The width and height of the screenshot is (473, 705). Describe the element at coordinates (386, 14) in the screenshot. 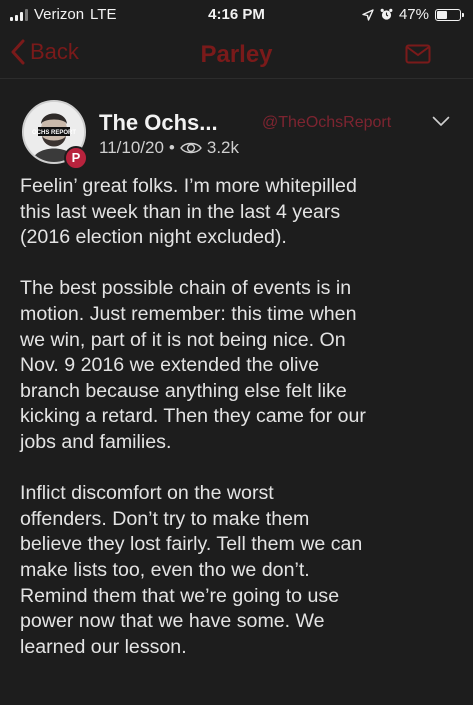

I see `alarm-icon` at that location.